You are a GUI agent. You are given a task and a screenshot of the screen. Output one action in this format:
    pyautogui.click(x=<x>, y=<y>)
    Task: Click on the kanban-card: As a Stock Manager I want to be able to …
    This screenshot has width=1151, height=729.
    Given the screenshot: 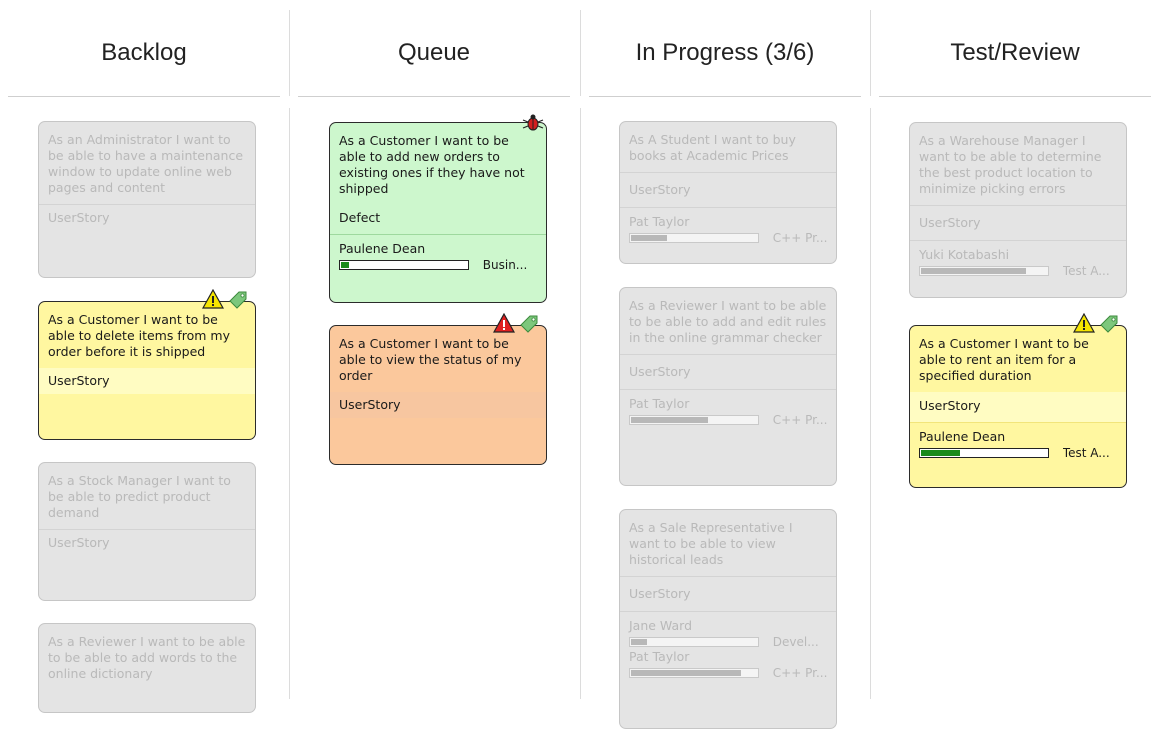 What is the action you would take?
    pyautogui.click(x=147, y=531)
    